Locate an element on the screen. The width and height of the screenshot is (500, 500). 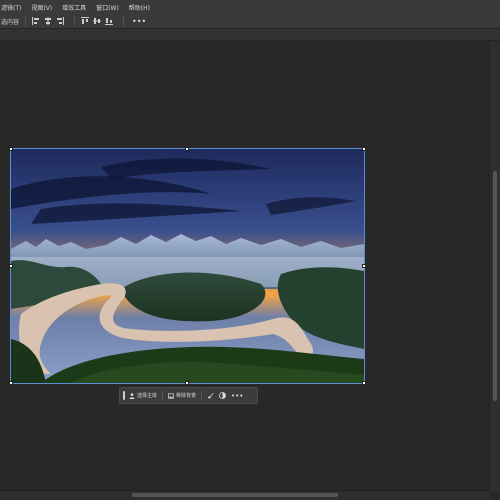
select-subject-button: 选择主体 is located at coordinates (143, 395).